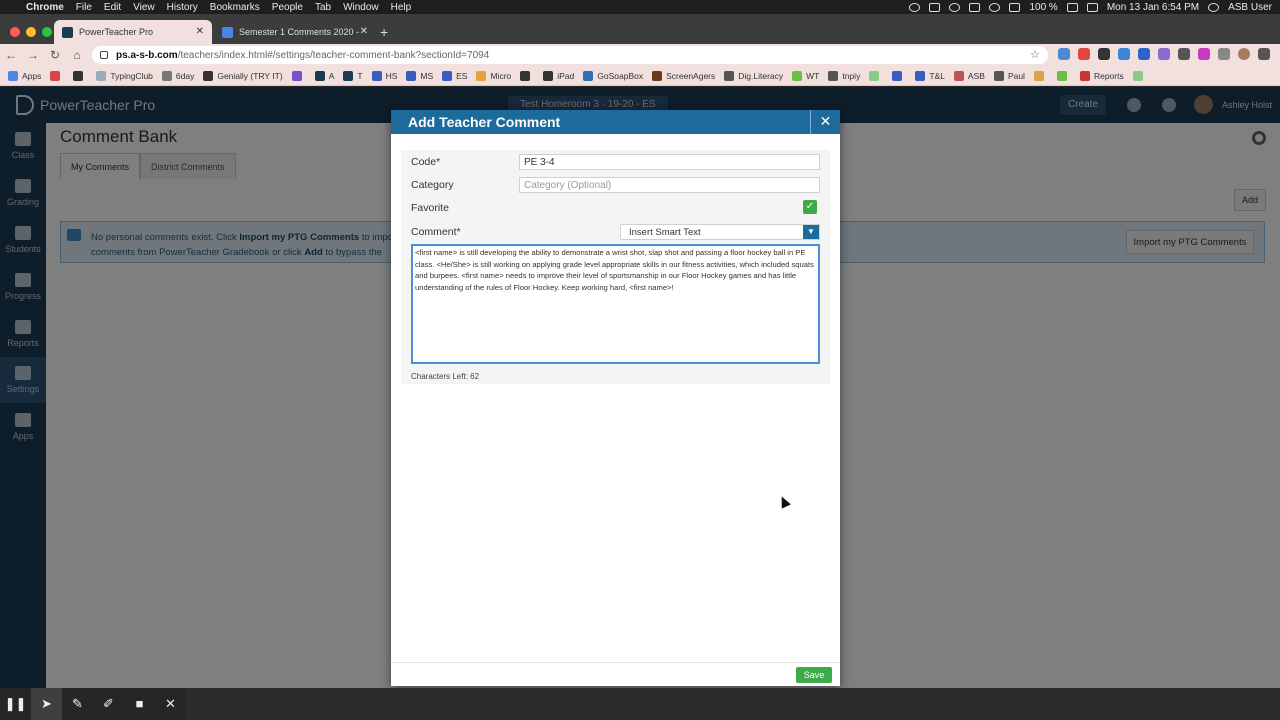 The image size is (1280, 720). I want to click on mic-icon, so click(915, 7).